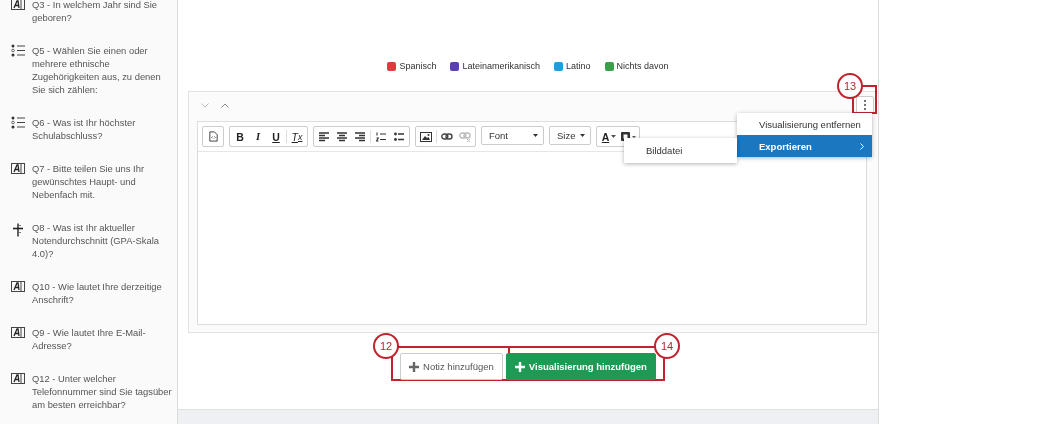 Image resolution: width=1064 pixels, height=424 pixels. I want to click on bullet-list-icon, so click(399, 136).